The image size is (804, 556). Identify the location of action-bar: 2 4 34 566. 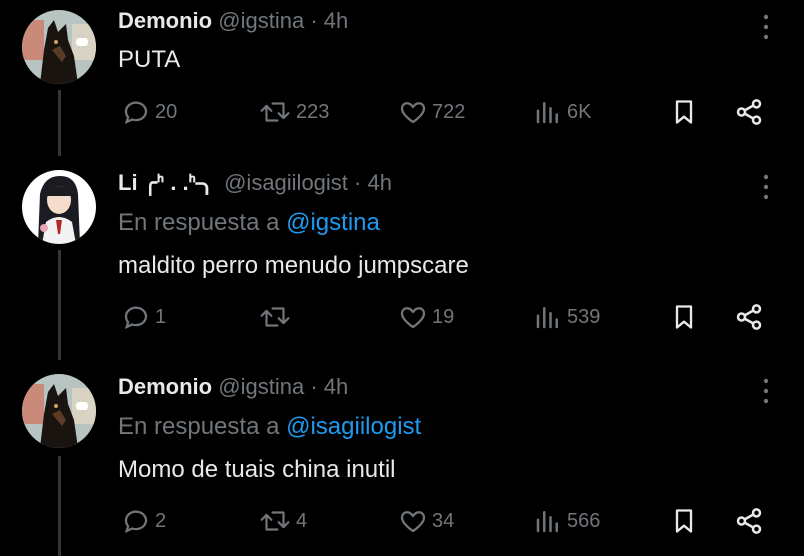
(402, 521).